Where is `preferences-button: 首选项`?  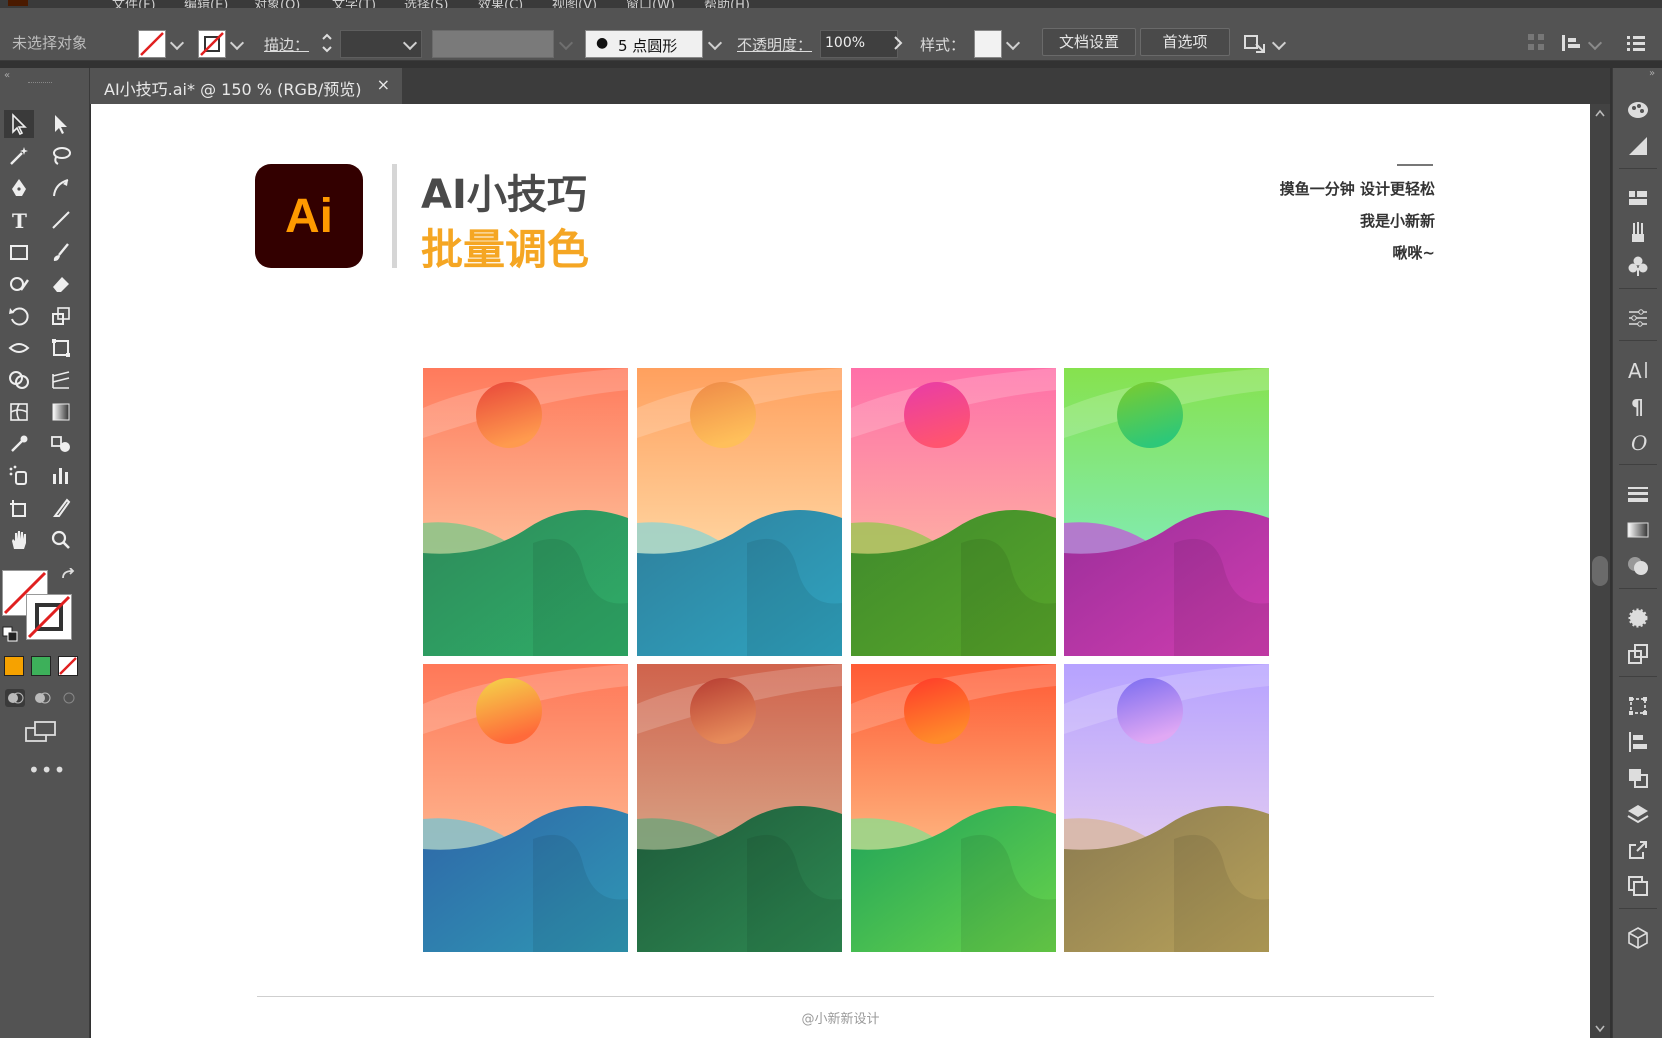 preferences-button: 首选项 is located at coordinates (1185, 42).